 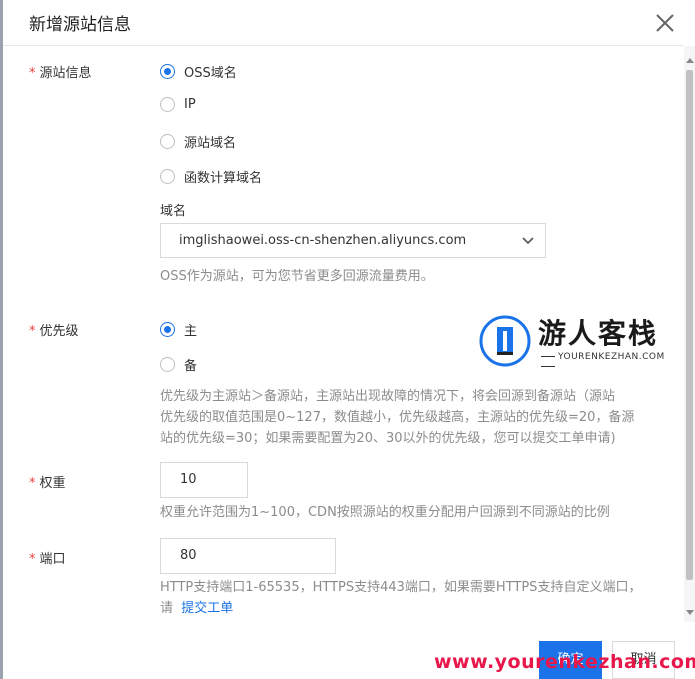 I want to click on origin-label: * 源站信息, so click(x=60, y=73).